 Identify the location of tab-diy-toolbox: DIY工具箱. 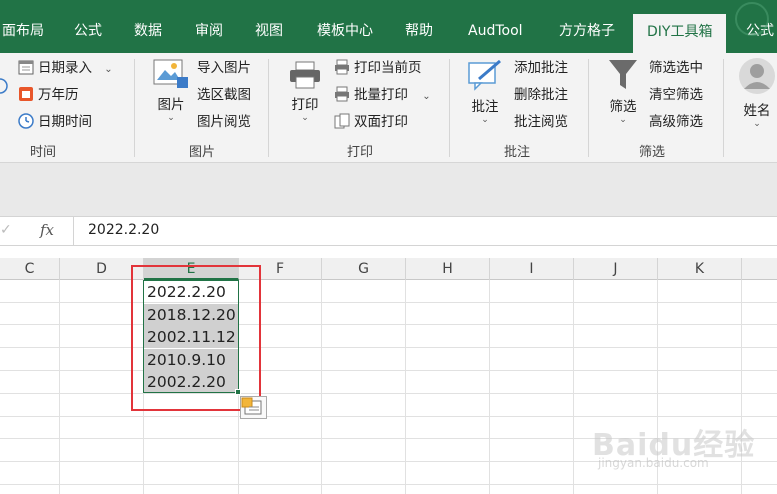
(680, 33).